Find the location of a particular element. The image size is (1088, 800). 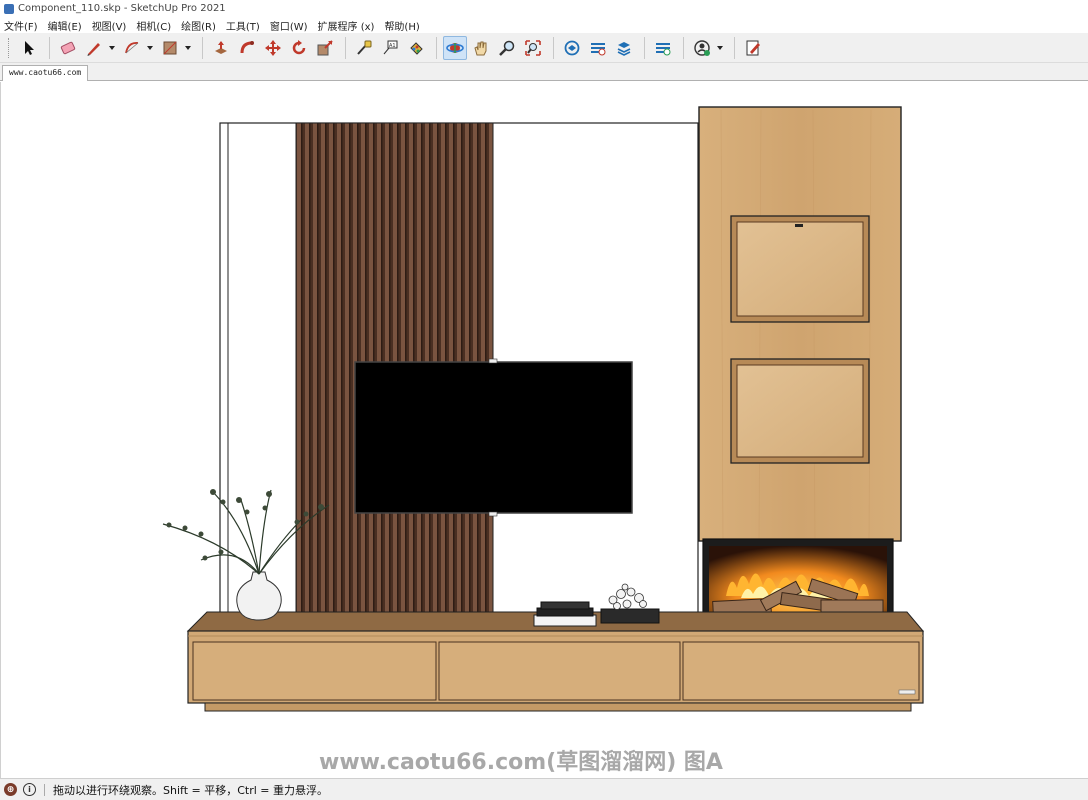

rectangle-icon is located at coordinates (170, 48).